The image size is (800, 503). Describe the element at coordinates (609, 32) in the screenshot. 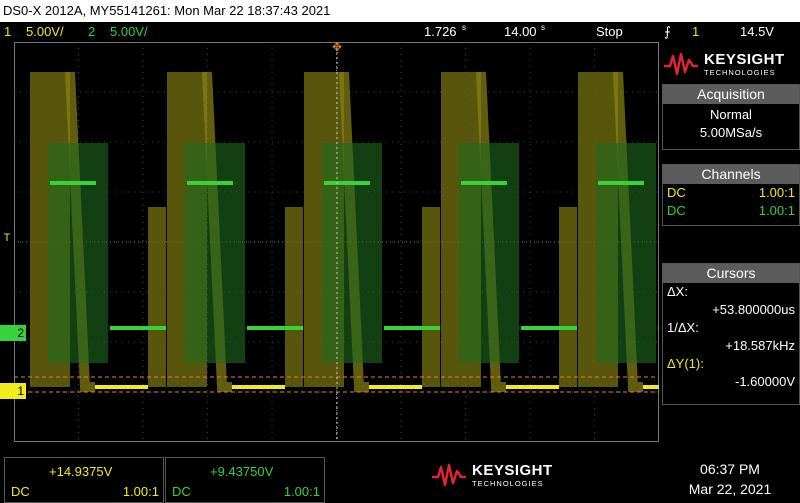

I see `run-state: Stop` at that location.